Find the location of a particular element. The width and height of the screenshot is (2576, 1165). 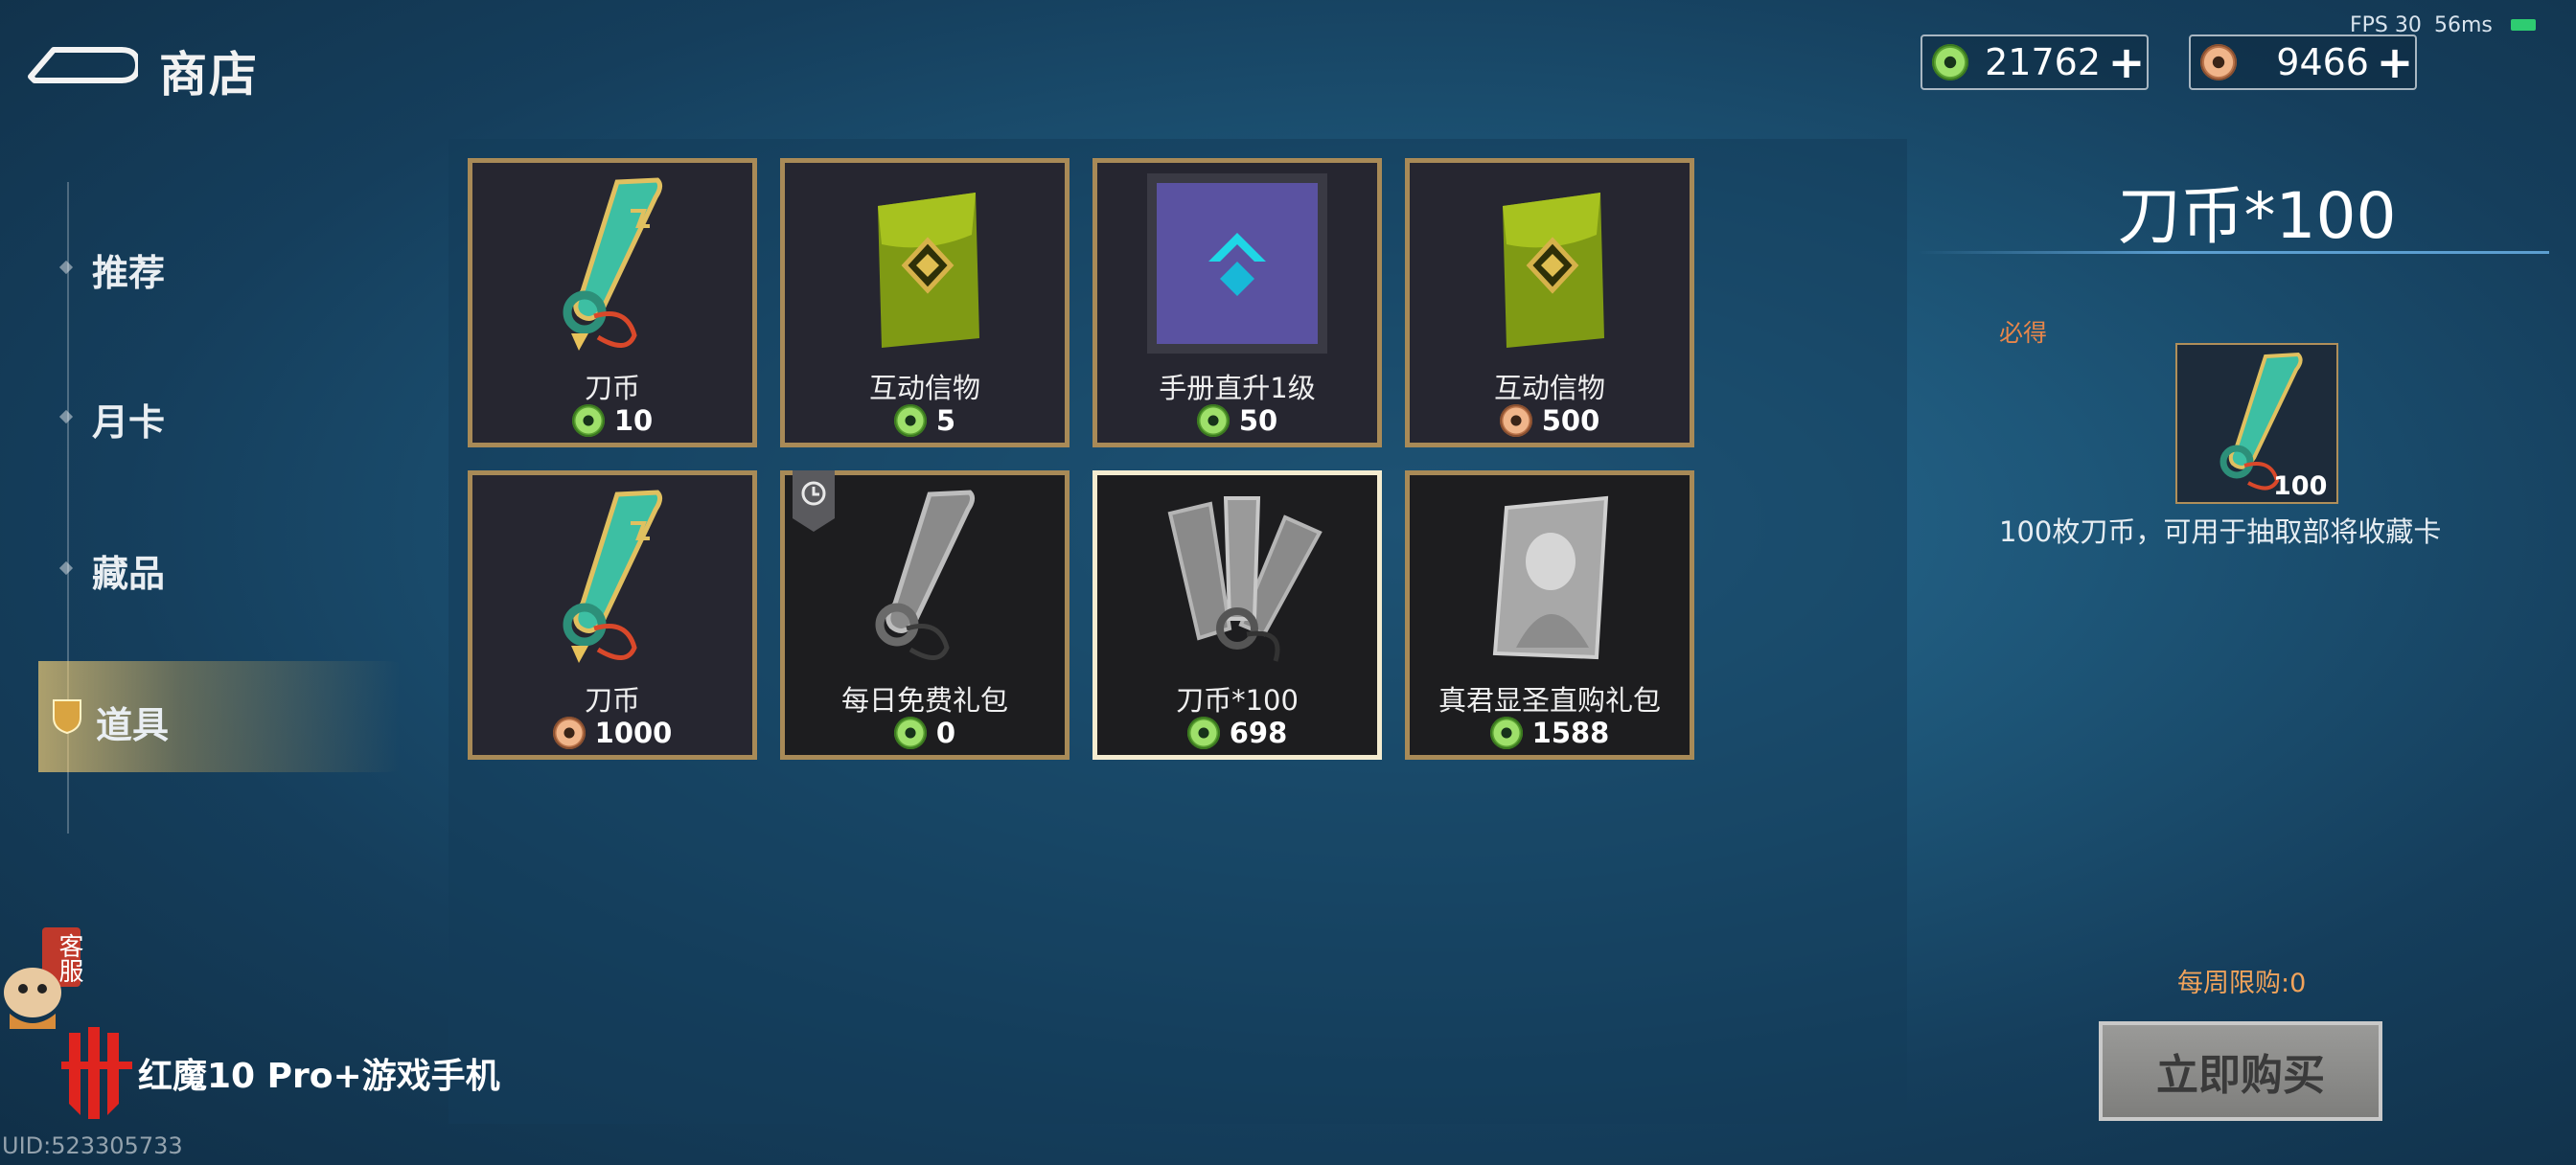

shop-item-card-selected: 刀币*100 698 is located at coordinates (1237, 615).